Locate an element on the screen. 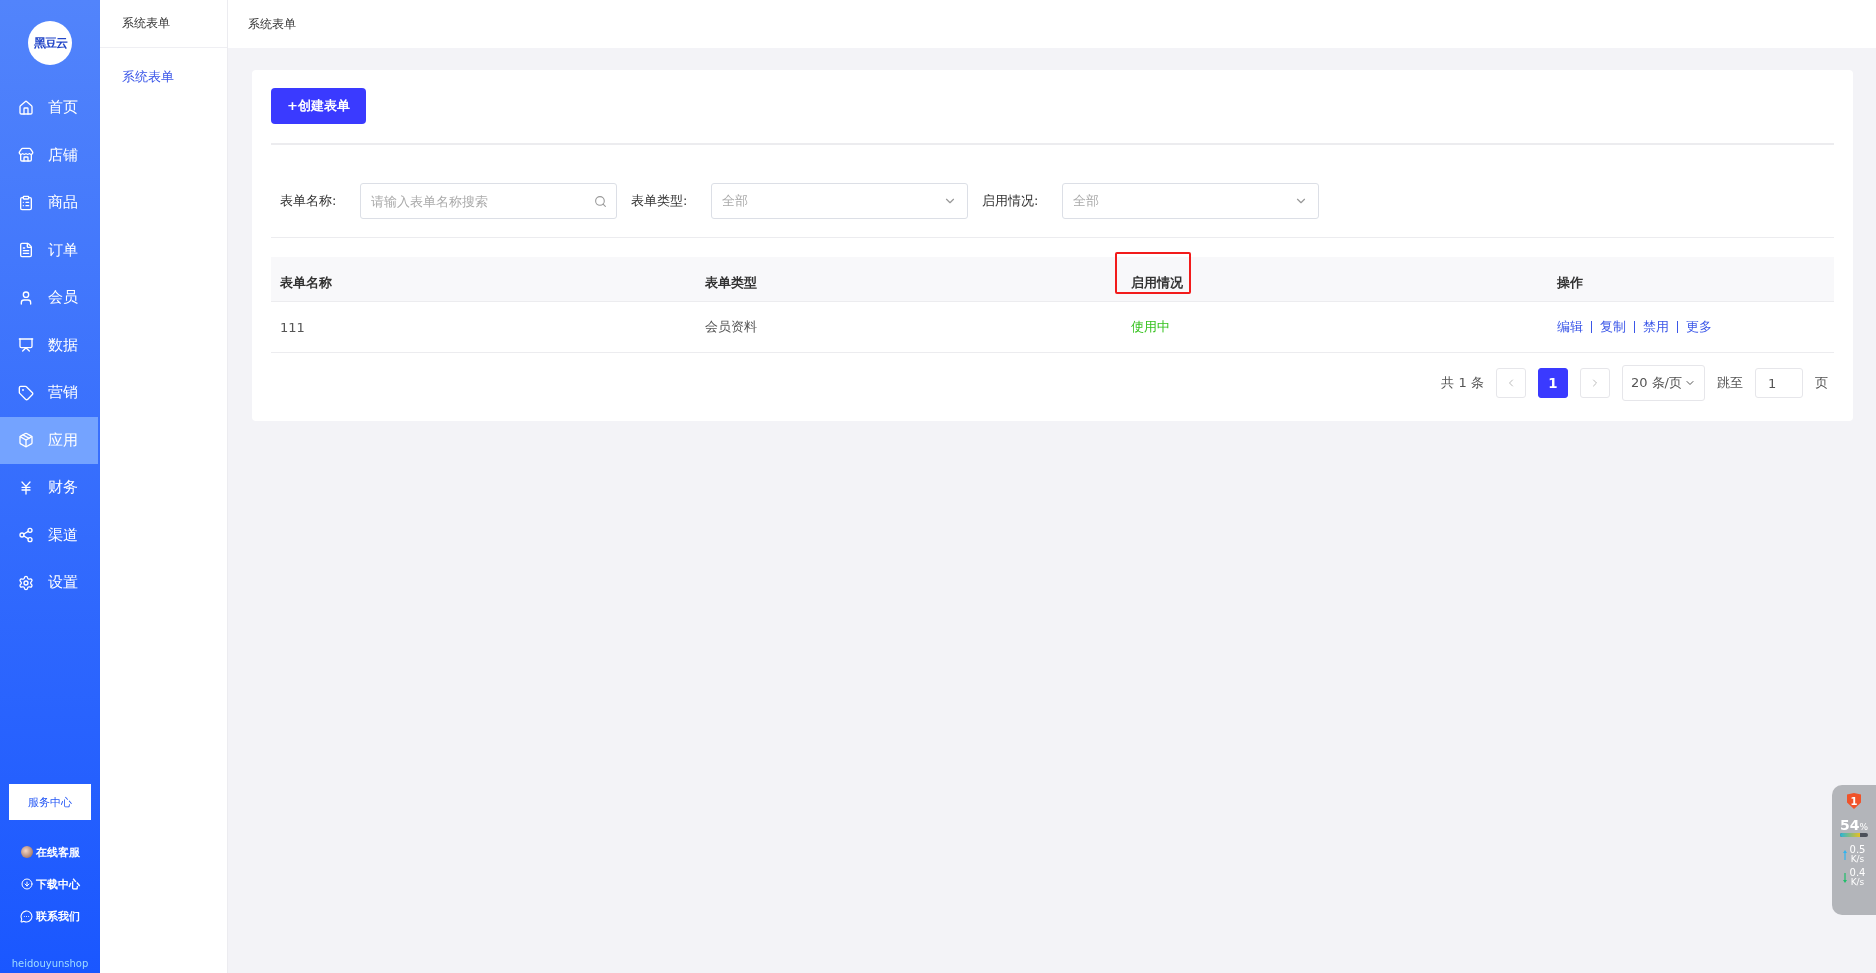  action-link: 禁用 is located at coordinates (1656, 327).